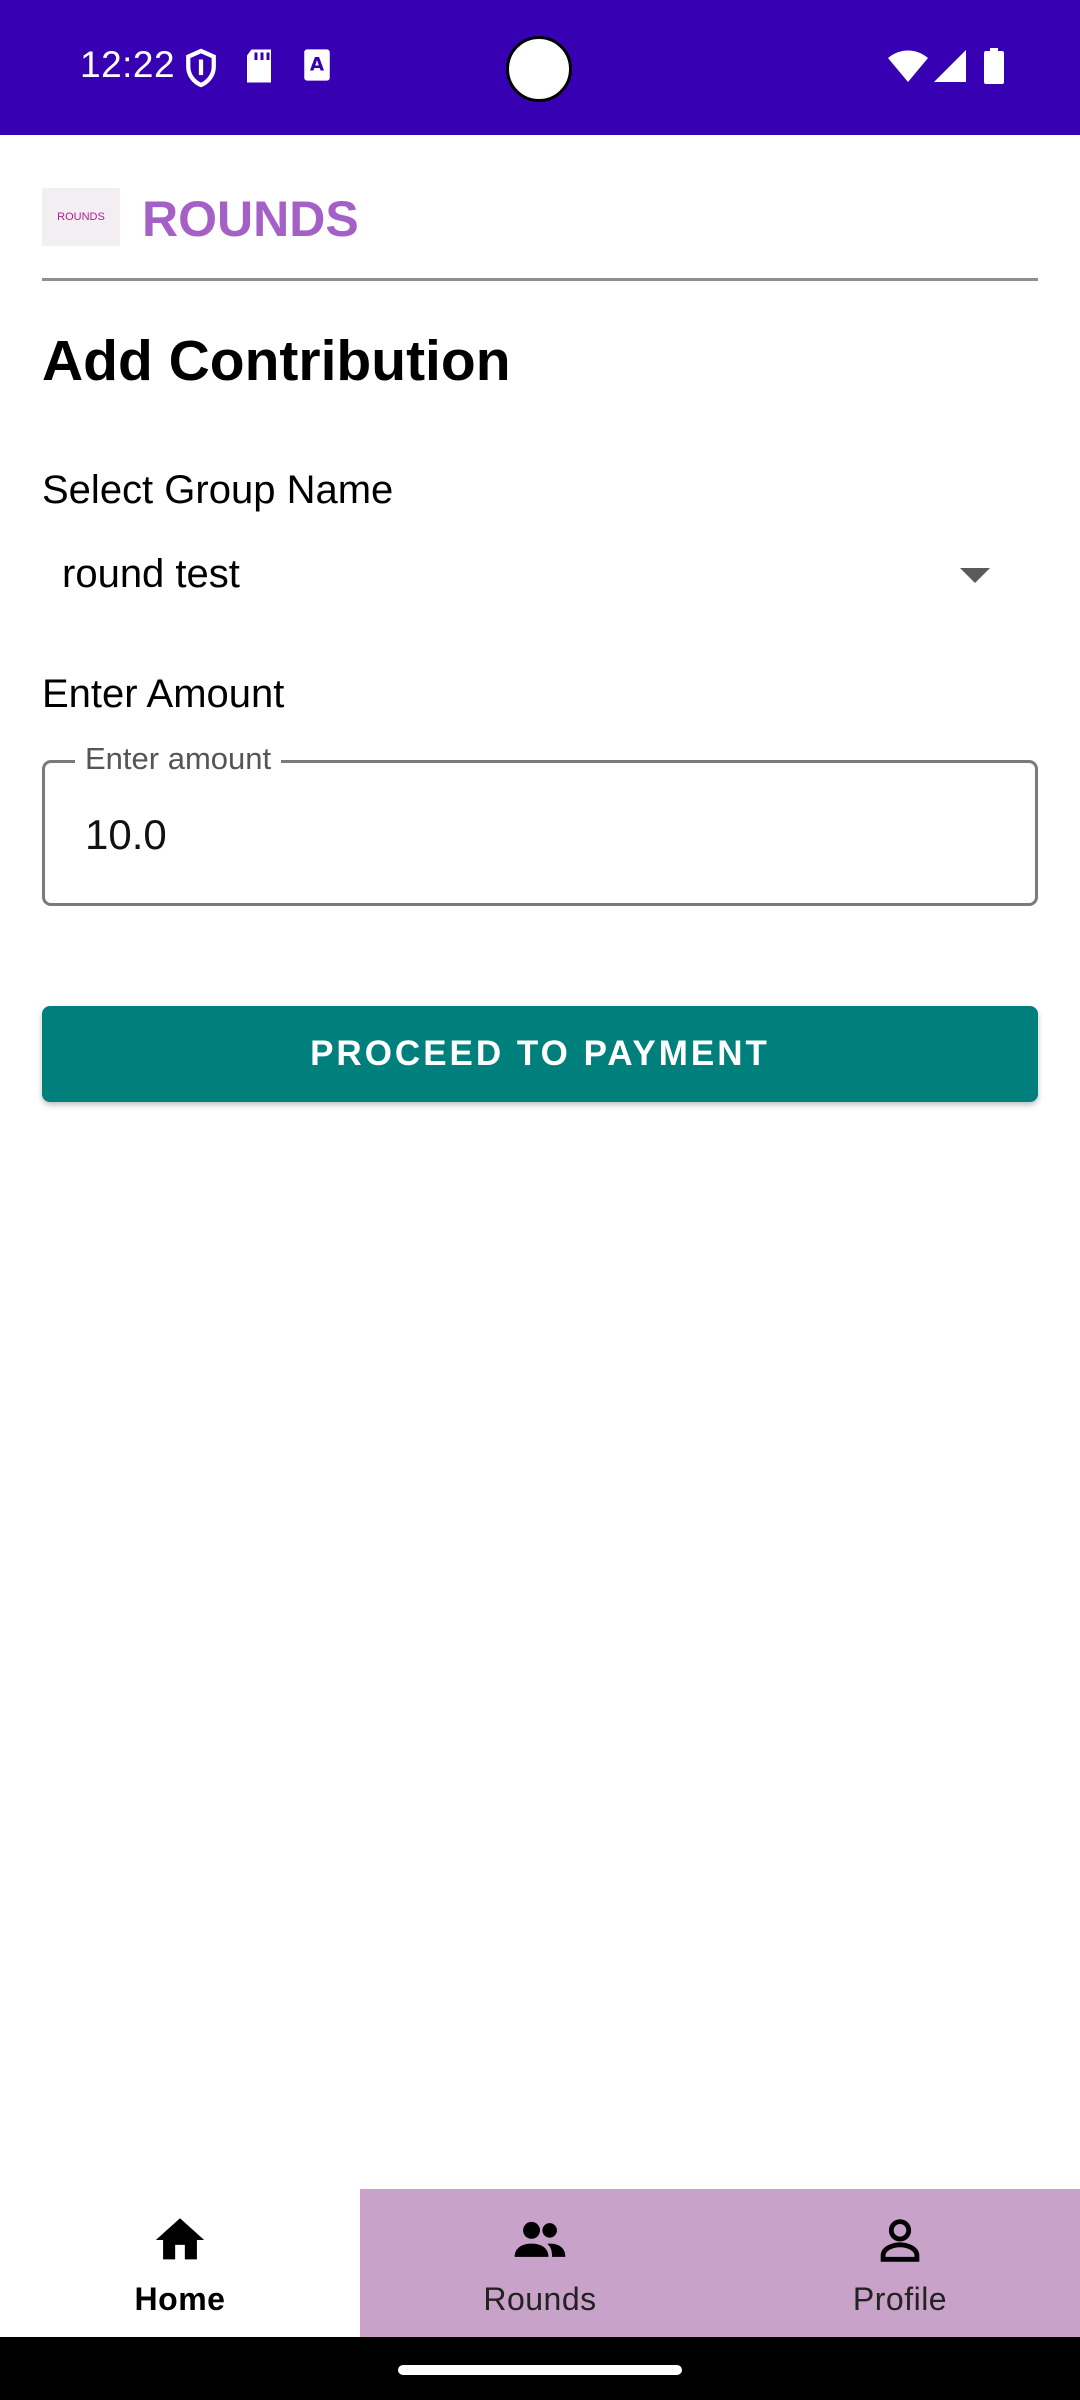 The height and width of the screenshot is (2400, 1080). I want to click on camera-cutout, so click(539, 69).